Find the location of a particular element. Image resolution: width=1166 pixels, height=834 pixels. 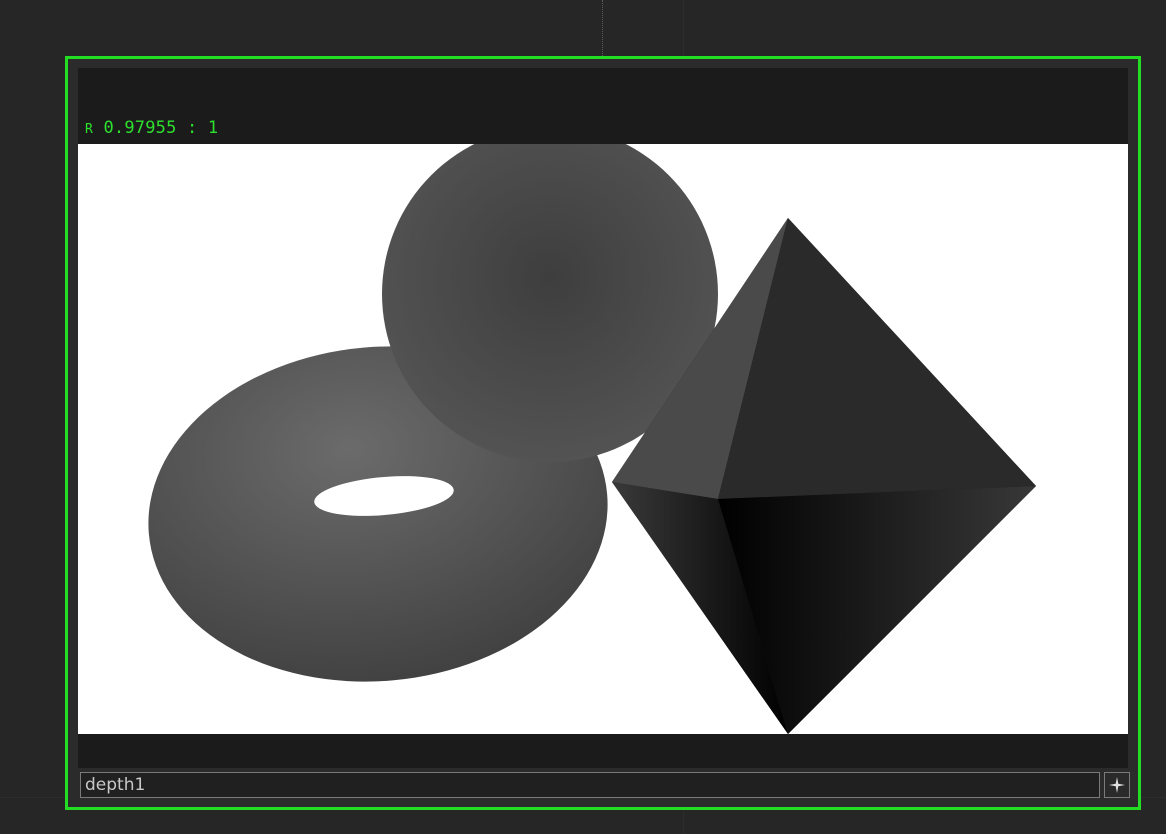

sparkle-pin-icon is located at coordinates (1117, 785).